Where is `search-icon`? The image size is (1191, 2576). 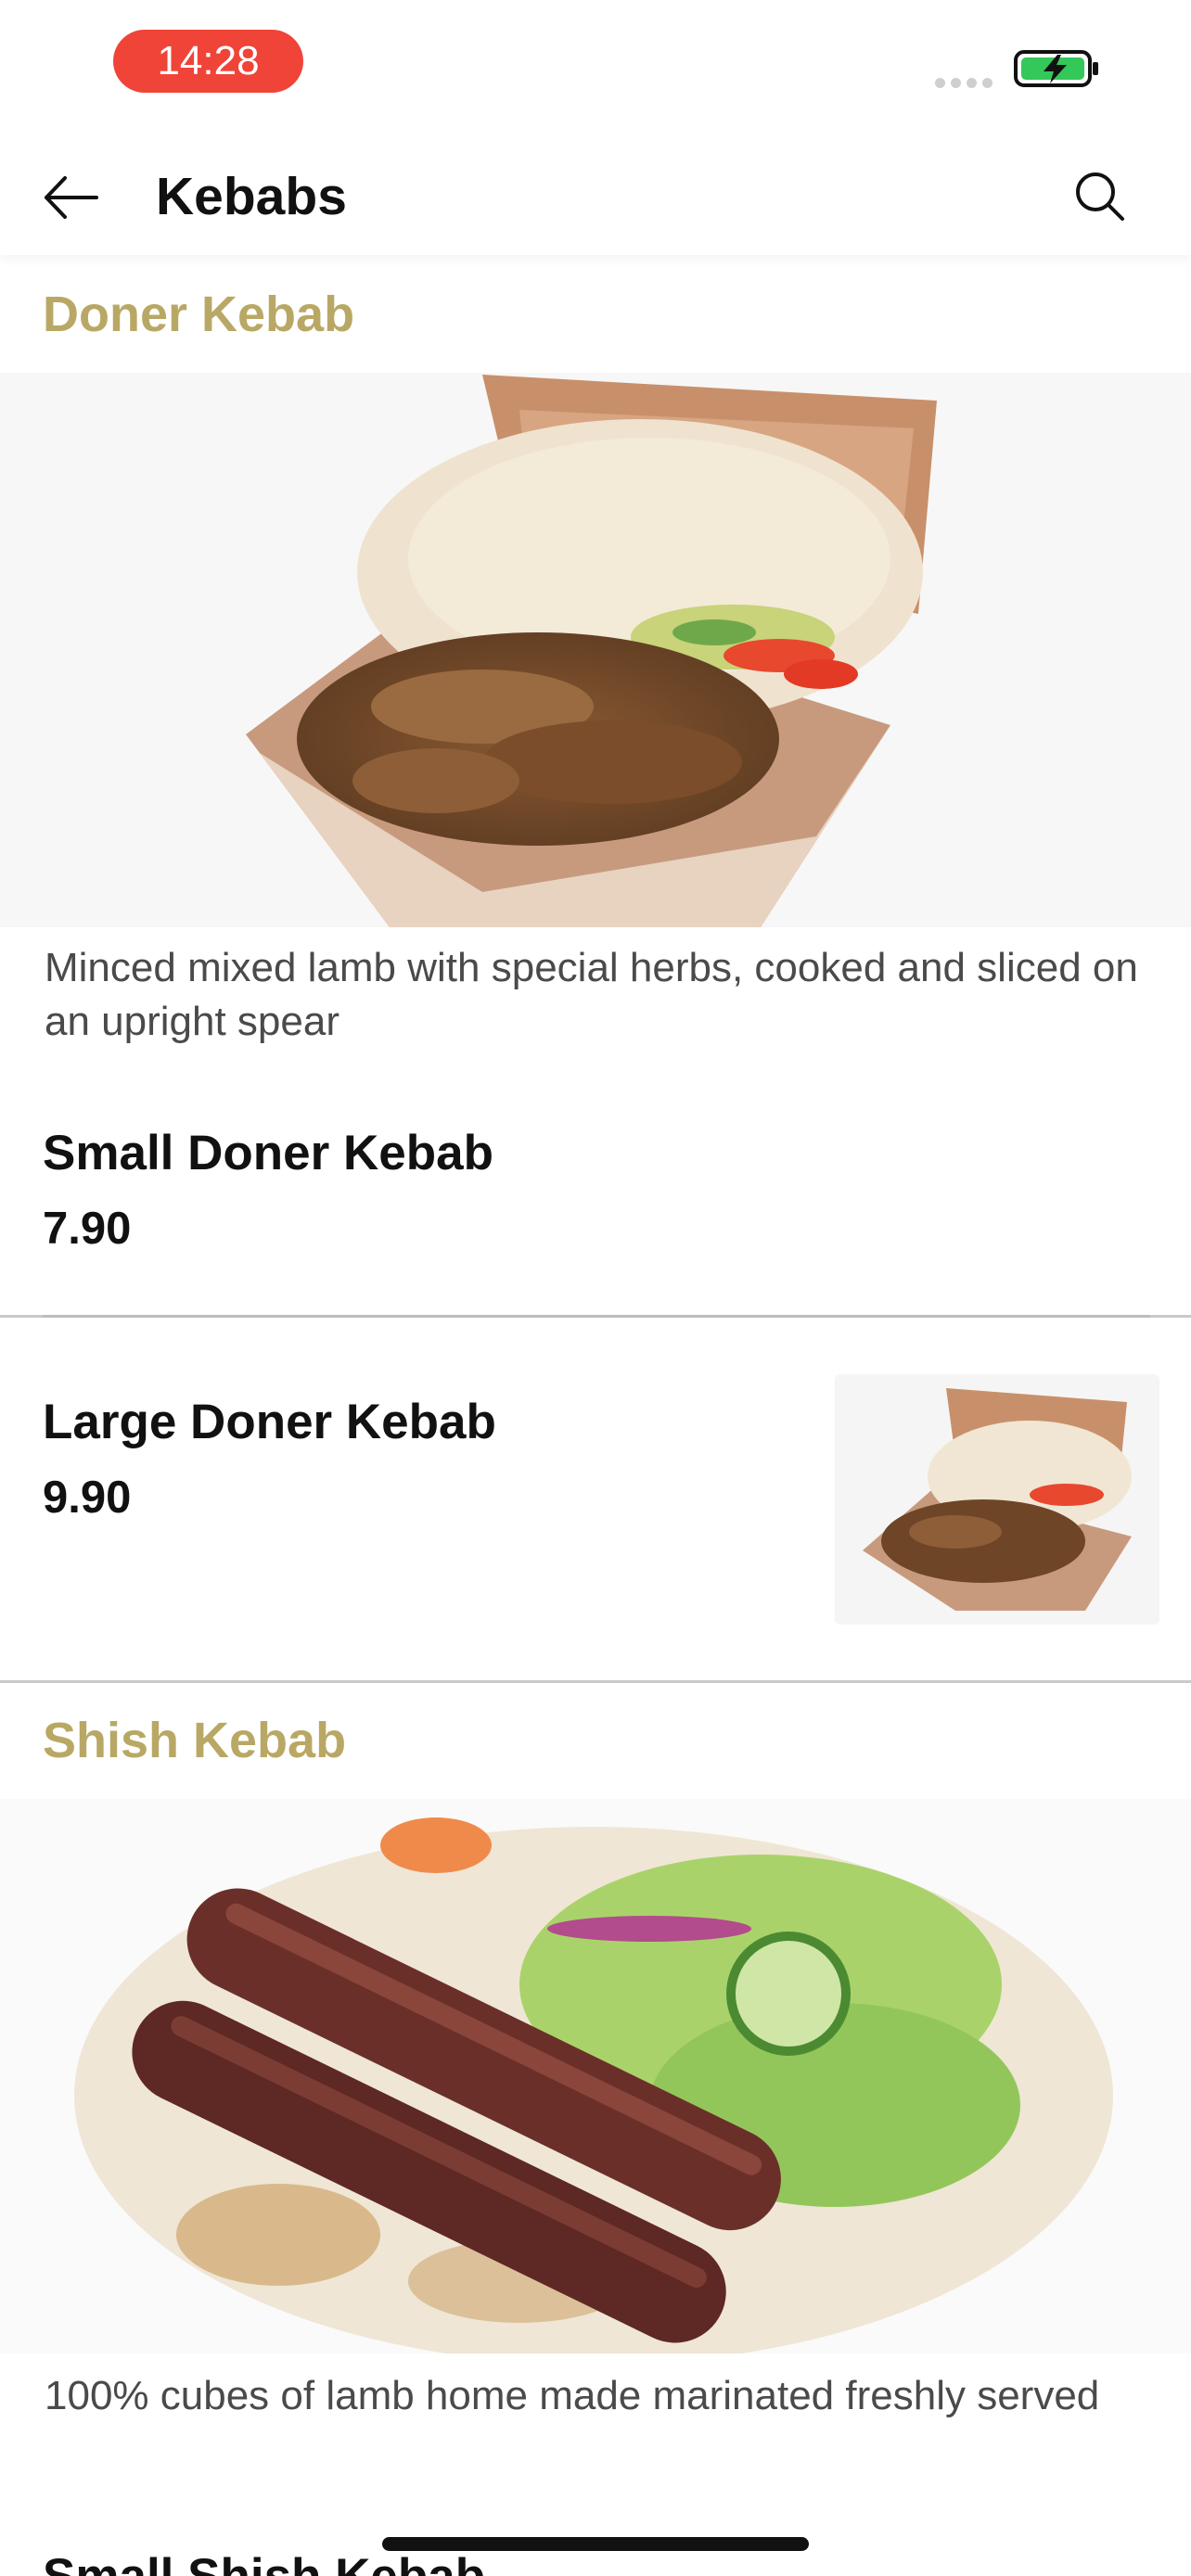 search-icon is located at coordinates (1100, 196).